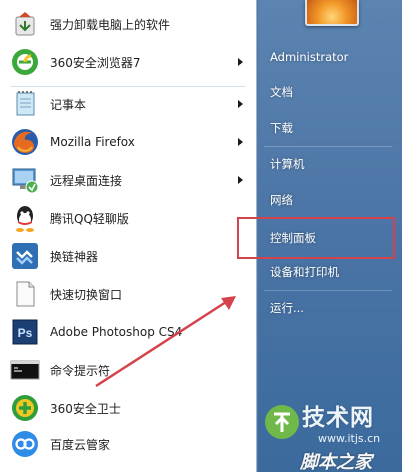 Image resolution: width=402 pixels, height=472 pixels. What do you see at coordinates (95, 62) in the screenshot?
I see `program-label: 360安全浏览器7` at bounding box center [95, 62].